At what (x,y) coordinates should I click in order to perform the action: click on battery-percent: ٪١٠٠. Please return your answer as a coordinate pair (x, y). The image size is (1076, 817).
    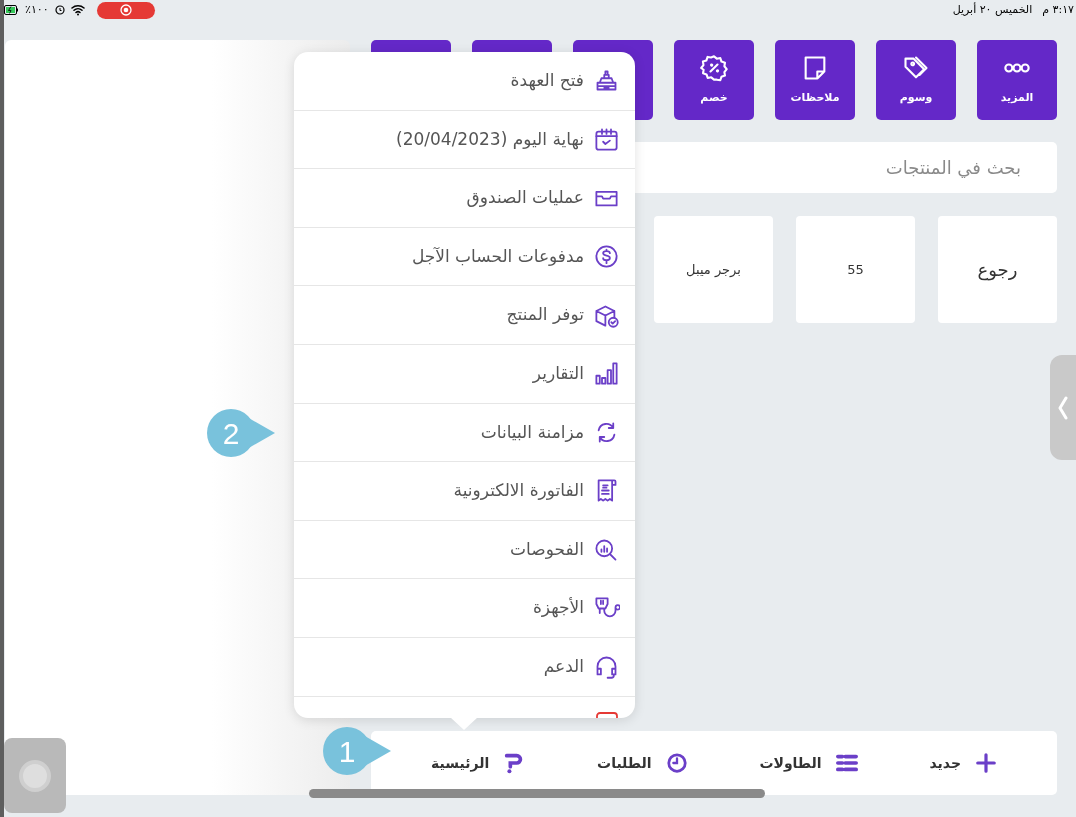
    Looking at the image, I should click on (37, 9).